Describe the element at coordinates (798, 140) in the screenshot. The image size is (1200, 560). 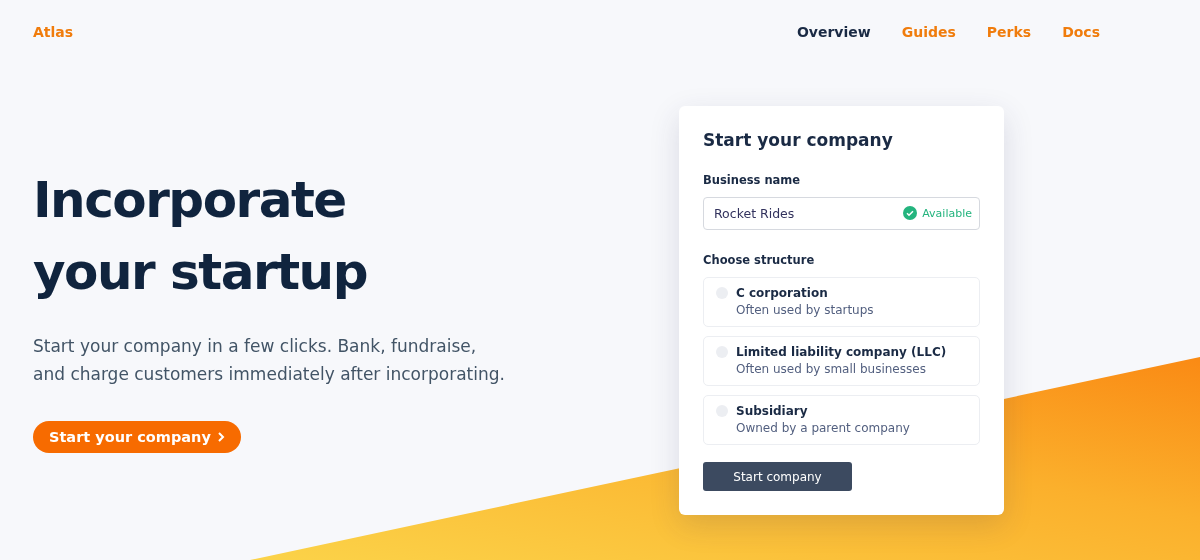
I see `card-title: Start your company` at that location.